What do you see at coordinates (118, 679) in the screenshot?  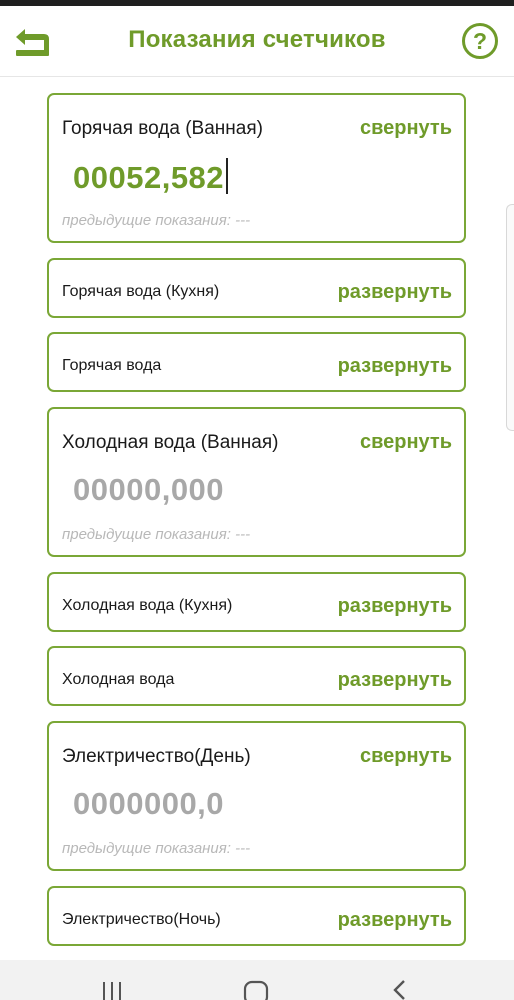 I see `meter-label: Холодная вода` at bounding box center [118, 679].